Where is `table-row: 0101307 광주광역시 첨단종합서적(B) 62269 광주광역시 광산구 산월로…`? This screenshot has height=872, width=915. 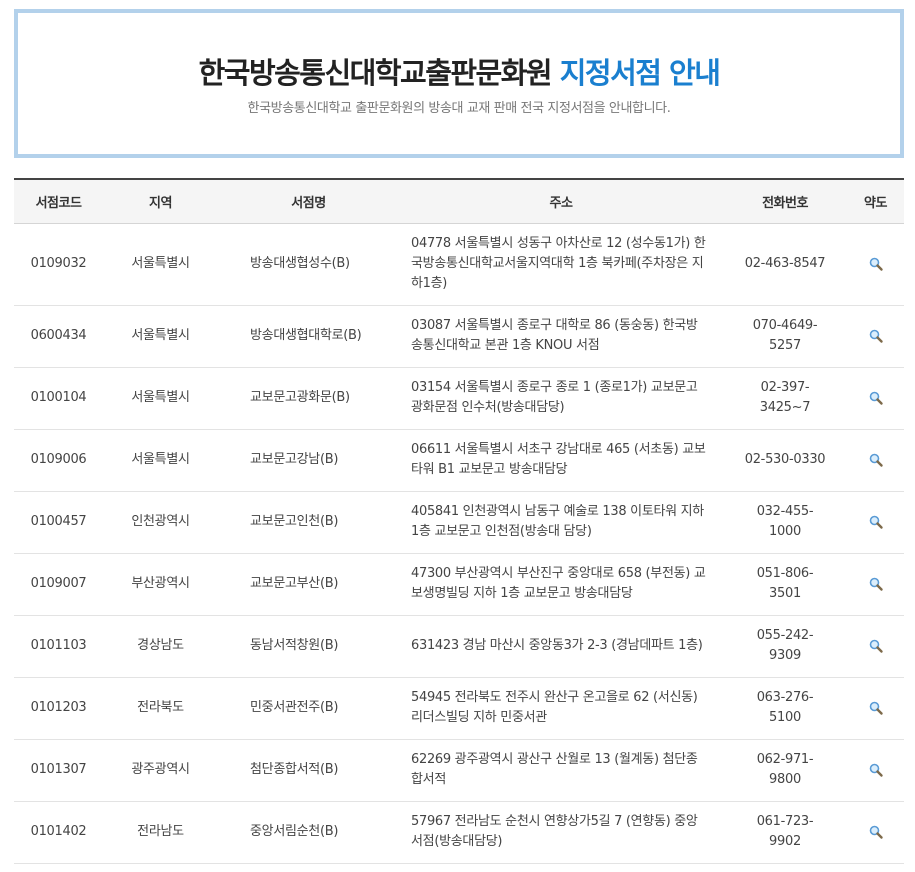
table-row: 0101307 광주광역시 첨단종합서적(B) 62269 광주광역시 광산구 산월로… is located at coordinates (459, 770).